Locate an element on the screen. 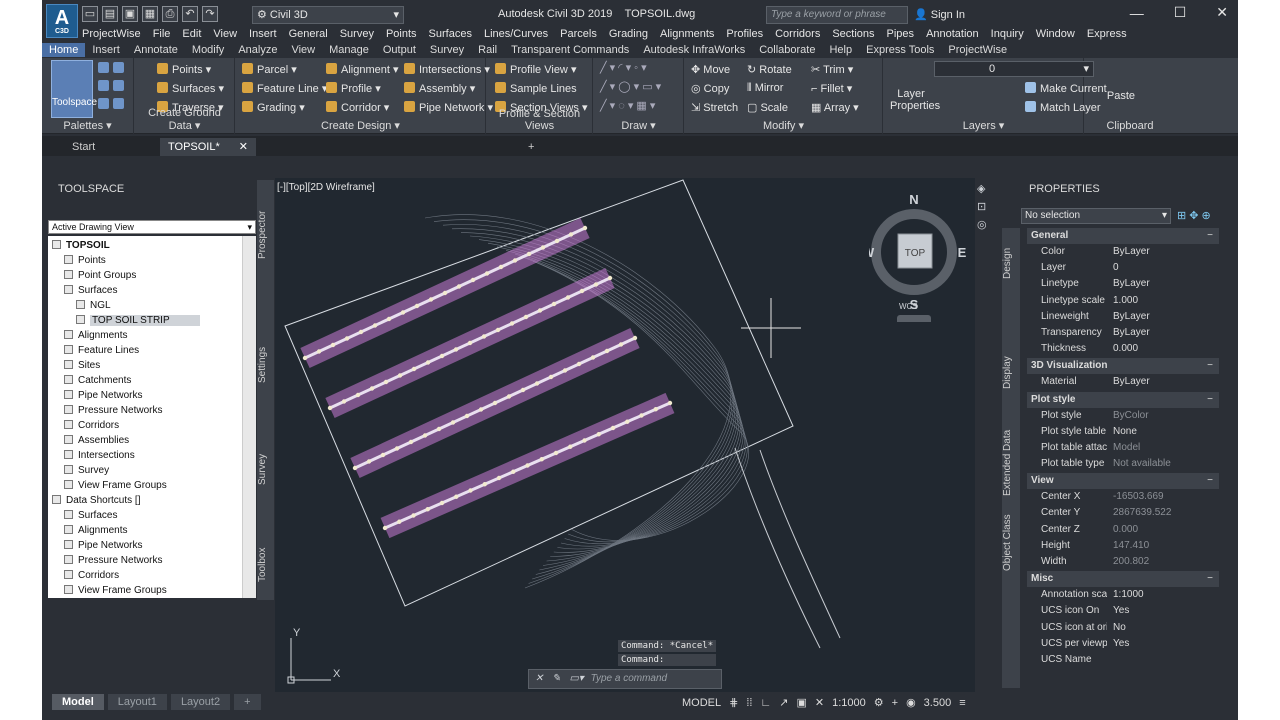 Image resolution: width=1280 pixels, height=720 pixels. draw-title: Draw ▾ is located at coordinates (638, 125).